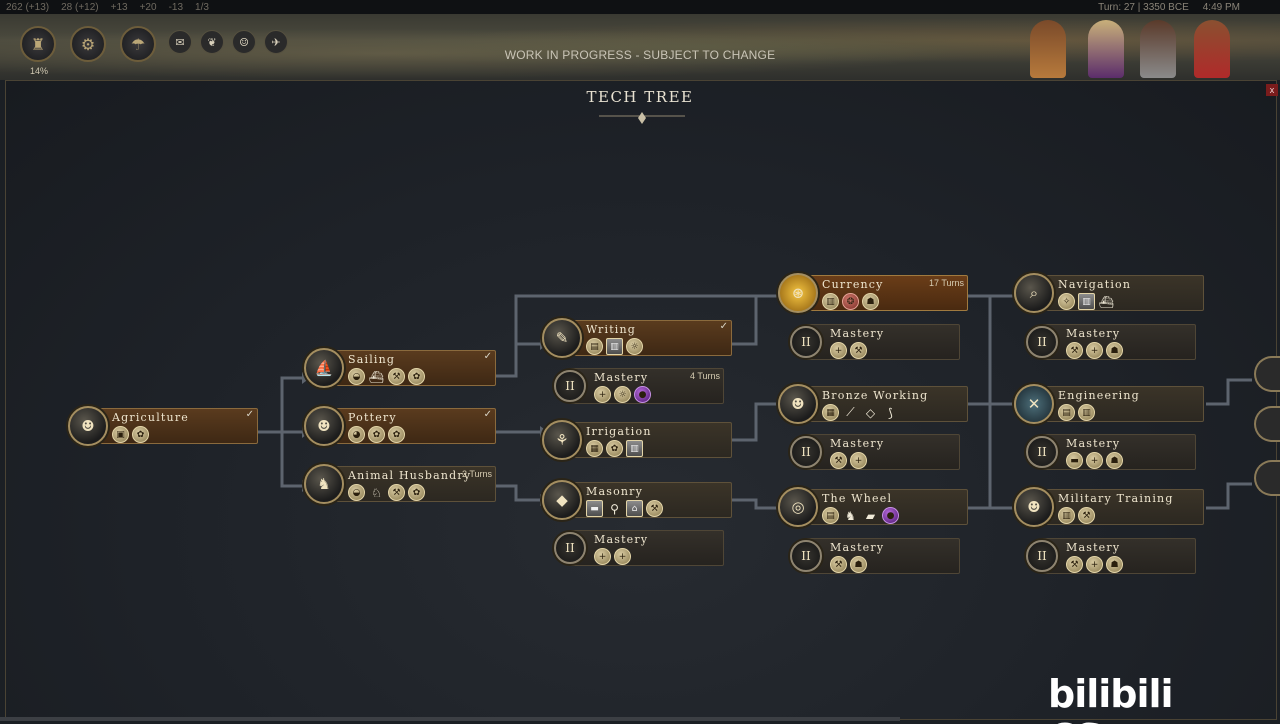  I want to click on tech-military-mastery: II Mastery ⚒ + ☗, so click(1109, 556).